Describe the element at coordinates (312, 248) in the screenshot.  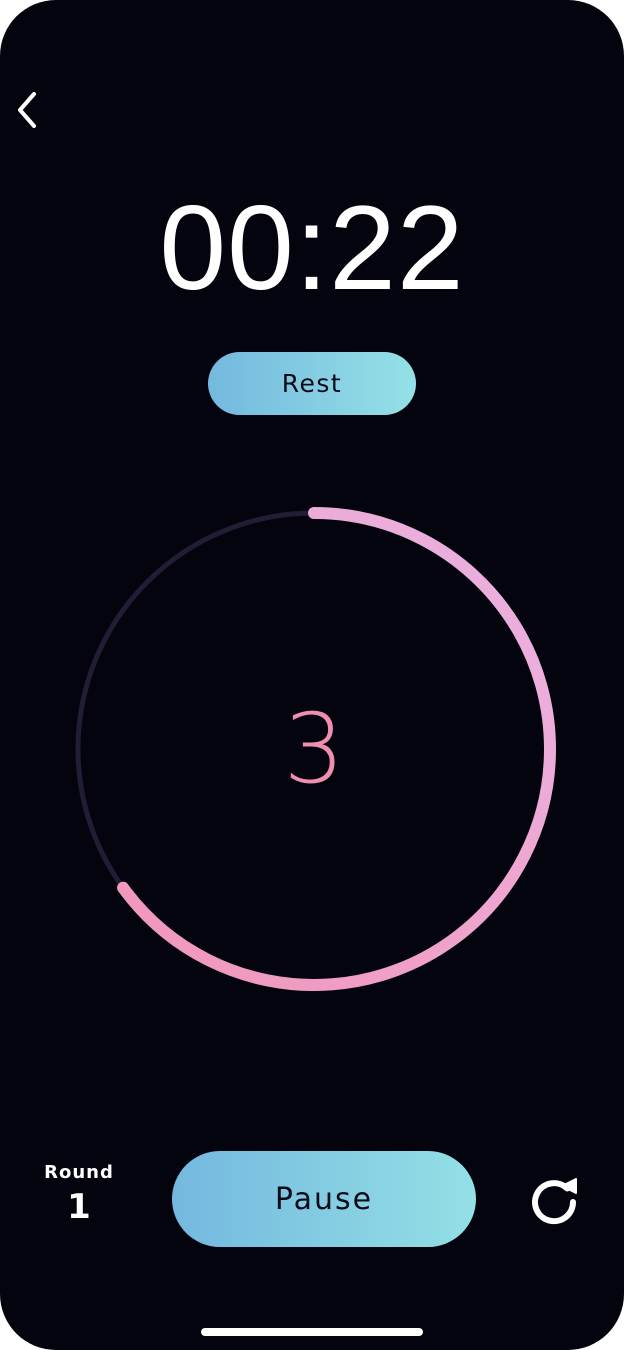
I see `timer-display: 00:22` at that location.